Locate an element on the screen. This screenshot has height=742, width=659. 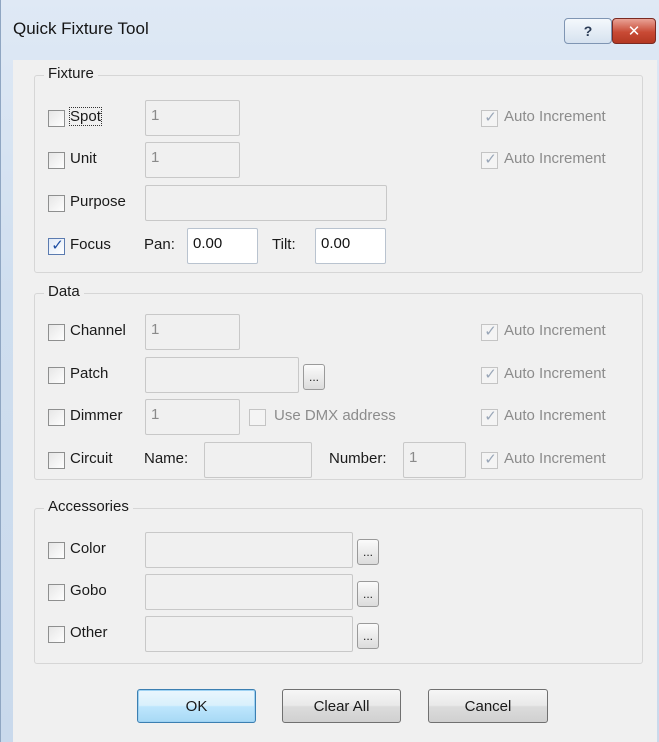
circuit-auto-increment-checkbox: ✓ is located at coordinates (489, 460).